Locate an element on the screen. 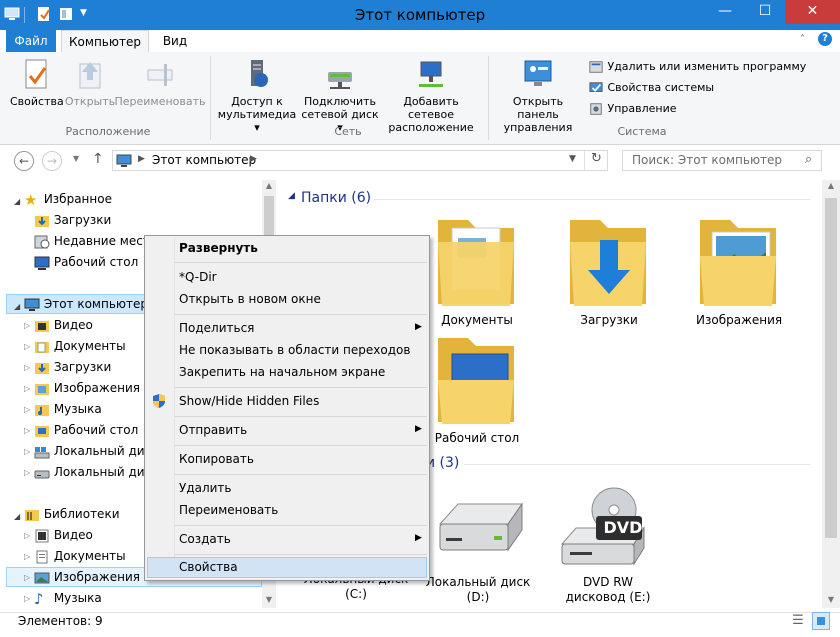  menu-show-hide-hidden-files: Show/Hide Hidden Files is located at coordinates (249, 401).